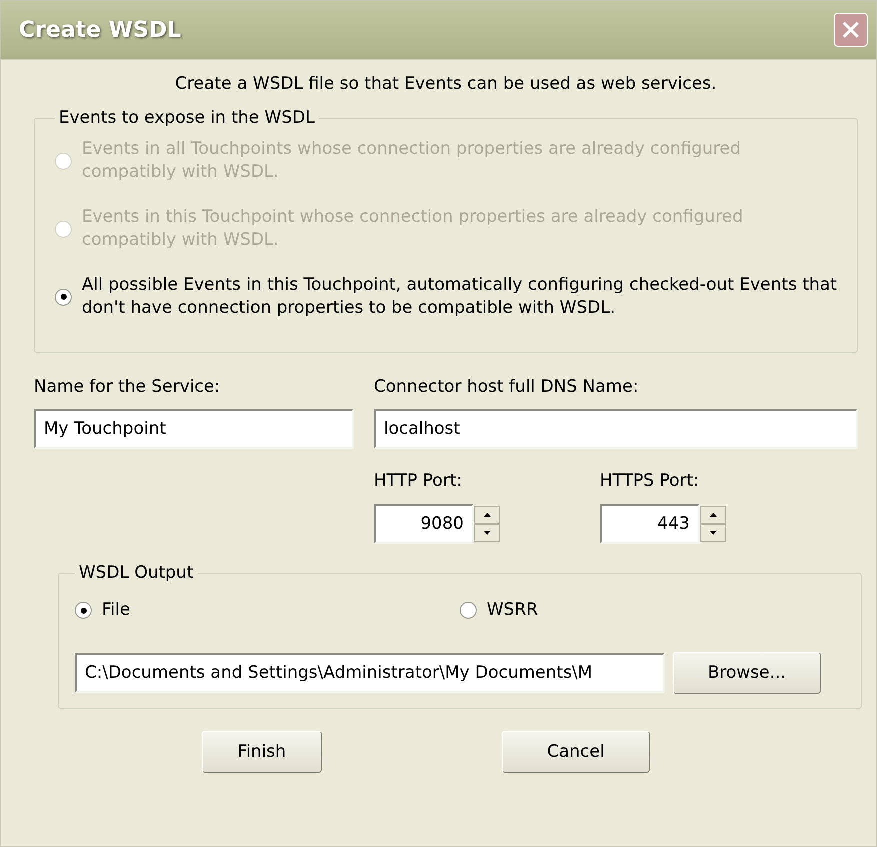 This screenshot has width=877, height=847. What do you see at coordinates (447, 229) in the screenshot?
I see `radio-option: Events in this Touchpoint whose connection properties are already configured compatibly with WSDL.` at bounding box center [447, 229].